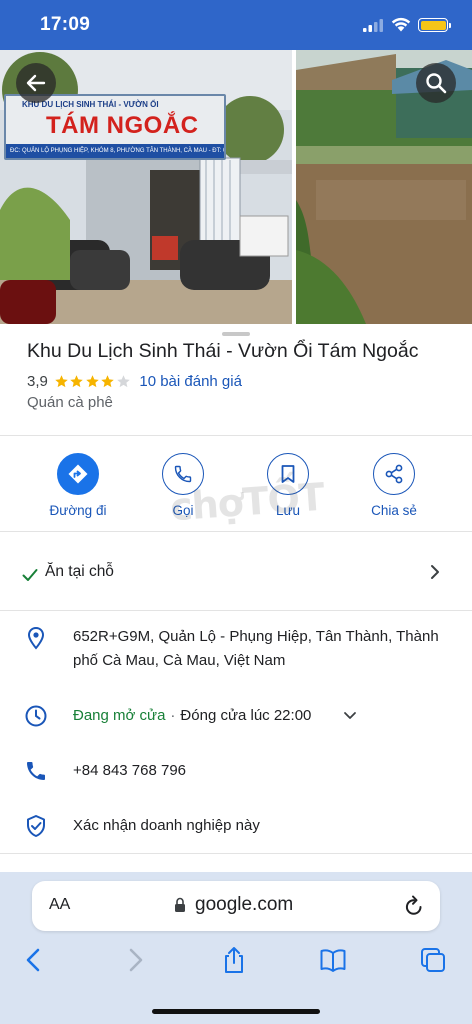 The height and width of the screenshot is (1024, 472). What do you see at coordinates (244, 905) in the screenshot?
I see `url-text: google.com` at bounding box center [244, 905].